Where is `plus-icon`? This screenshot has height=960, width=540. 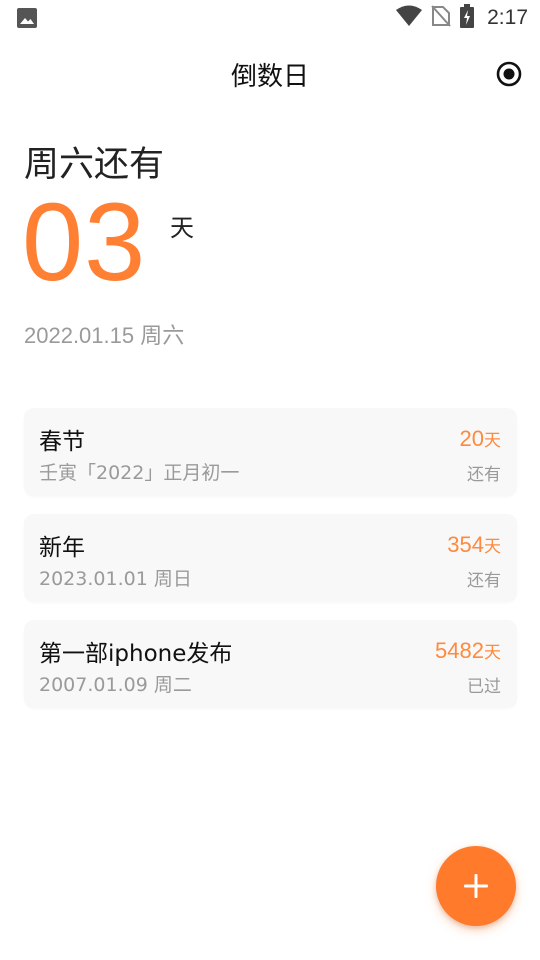 plus-icon is located at coordinates (476, 886).